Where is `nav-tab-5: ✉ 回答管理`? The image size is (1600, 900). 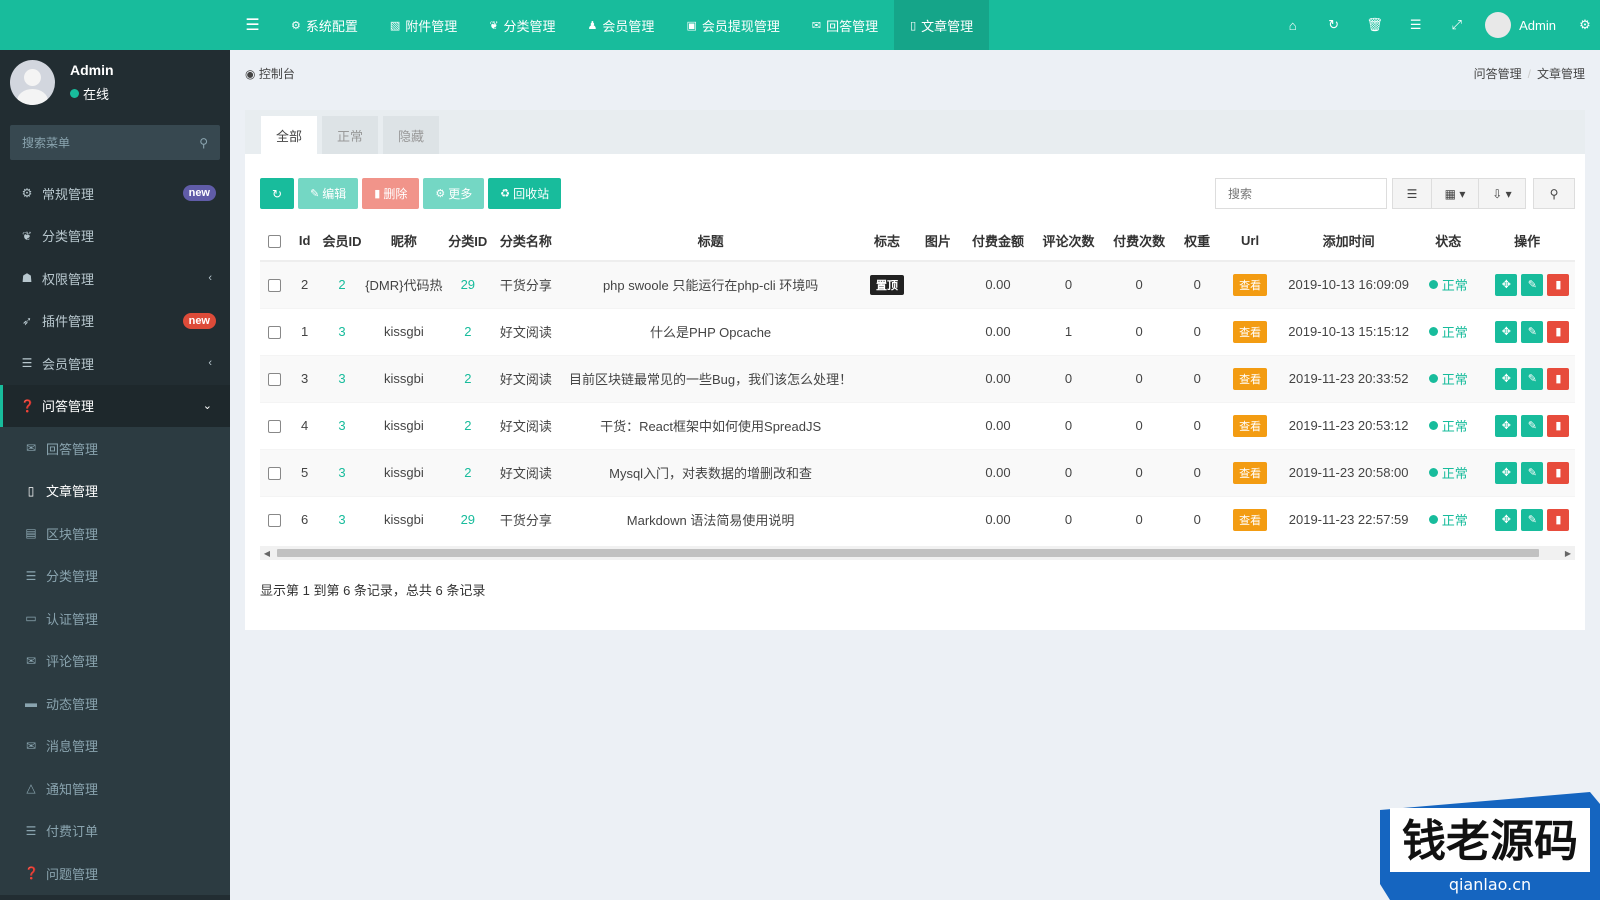
nav-tab-5: ✉ 回答管理 is located at coordinates (845, 25).